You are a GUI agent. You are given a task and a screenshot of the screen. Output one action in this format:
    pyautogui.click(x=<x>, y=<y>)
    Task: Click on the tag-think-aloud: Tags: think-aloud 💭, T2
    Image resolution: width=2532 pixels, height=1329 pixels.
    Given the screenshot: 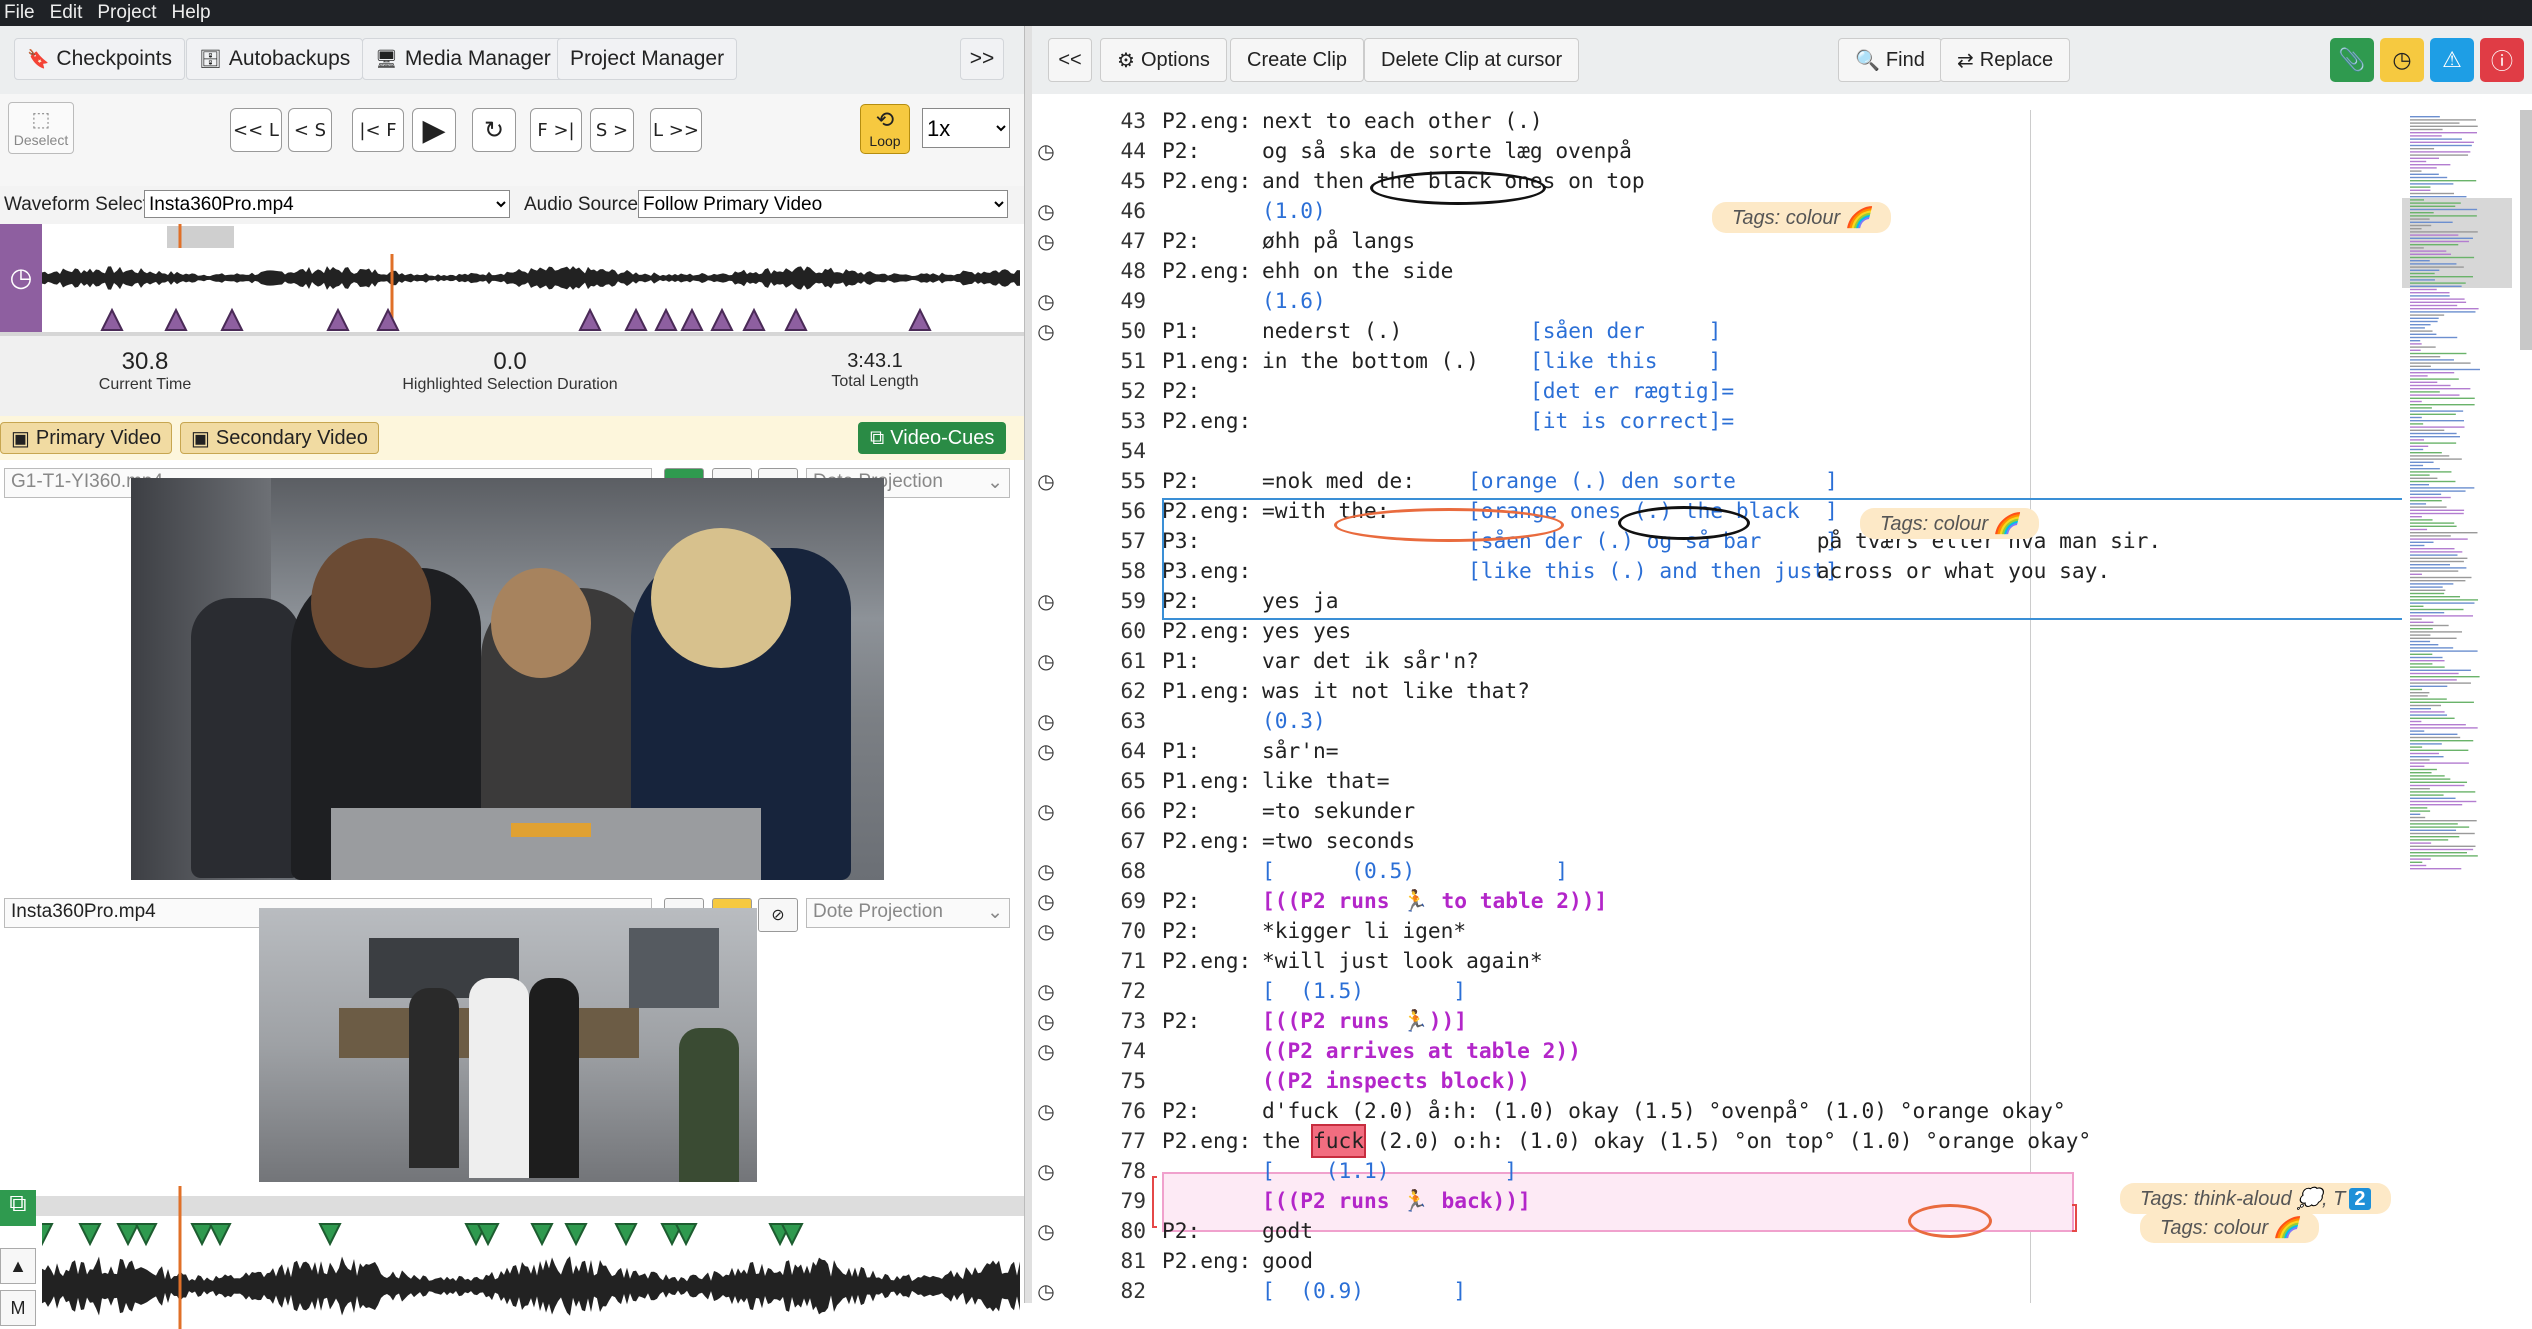 What is the action you would take?
    pyautogui.click(x=2255, y=1198)
    